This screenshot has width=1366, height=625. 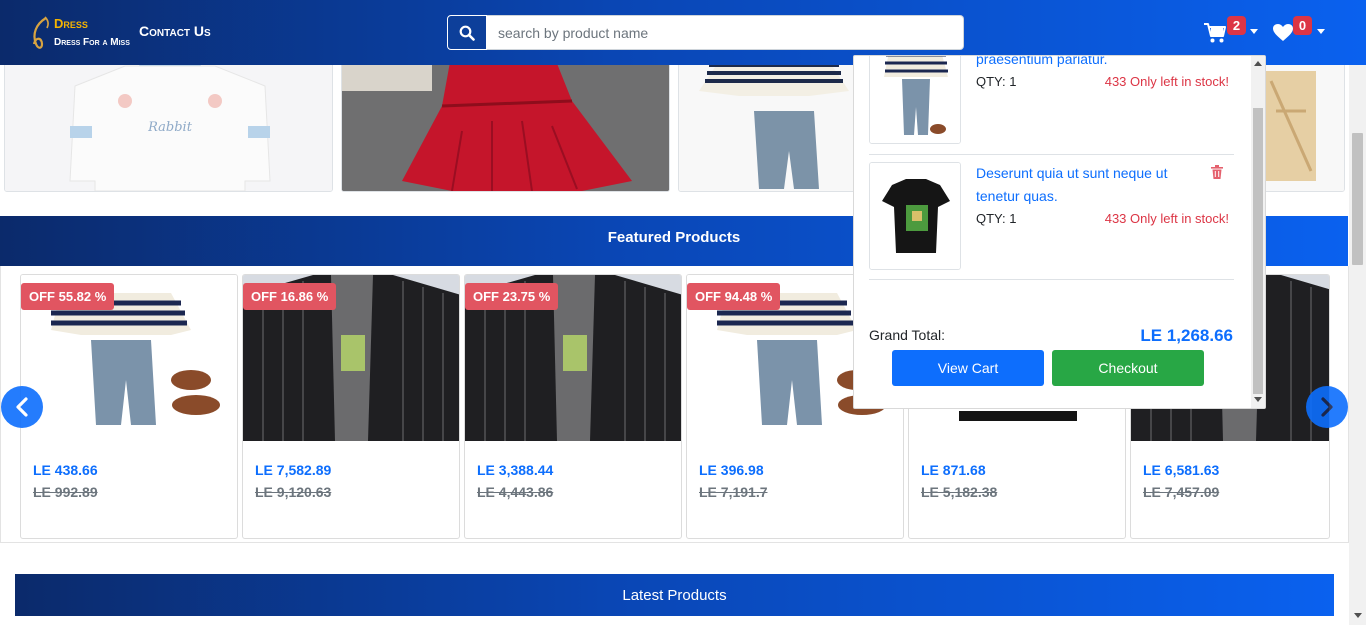 What do you see at coordinates (65, 492) in the screenshot?
I see `product-old-price: LE 992.89` at bounding box center [65, 492].